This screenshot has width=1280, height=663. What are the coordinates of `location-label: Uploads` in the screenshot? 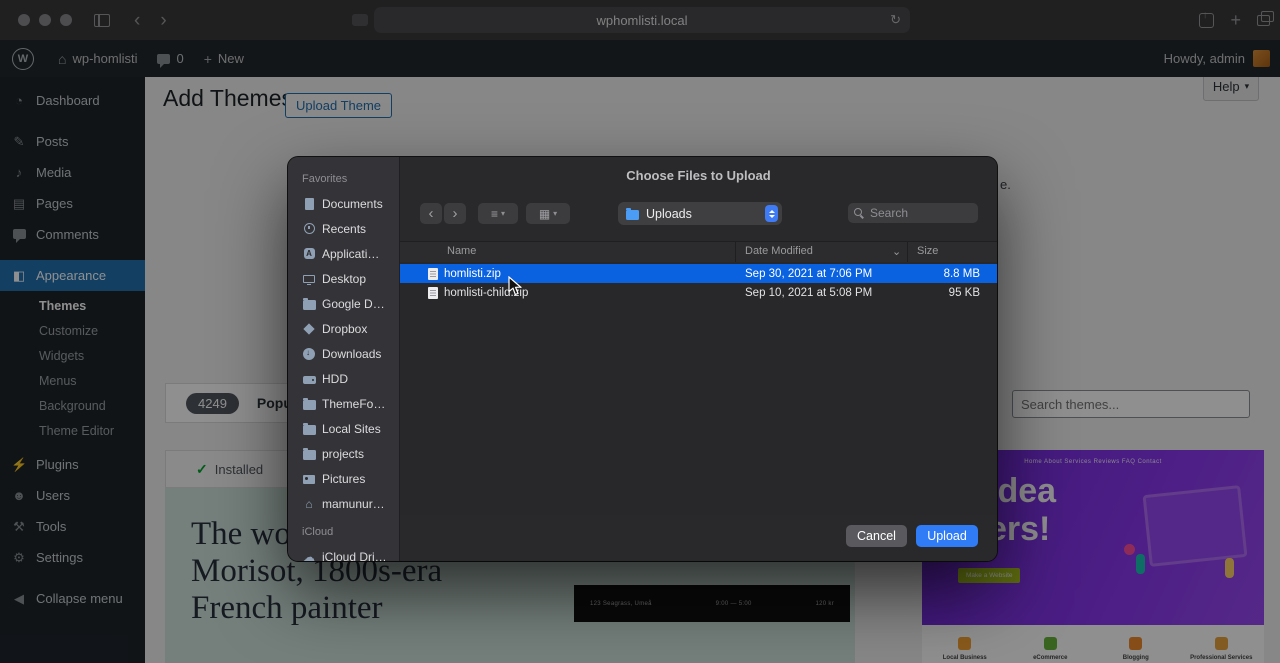 It's located at (669, 213).